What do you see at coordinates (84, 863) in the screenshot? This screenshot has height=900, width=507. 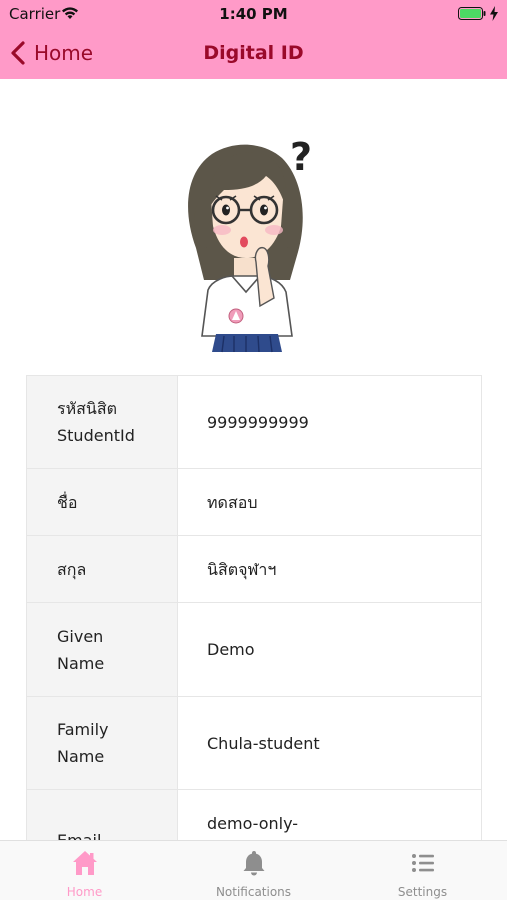 I see `home-icon` at bounding box center [84, 863].